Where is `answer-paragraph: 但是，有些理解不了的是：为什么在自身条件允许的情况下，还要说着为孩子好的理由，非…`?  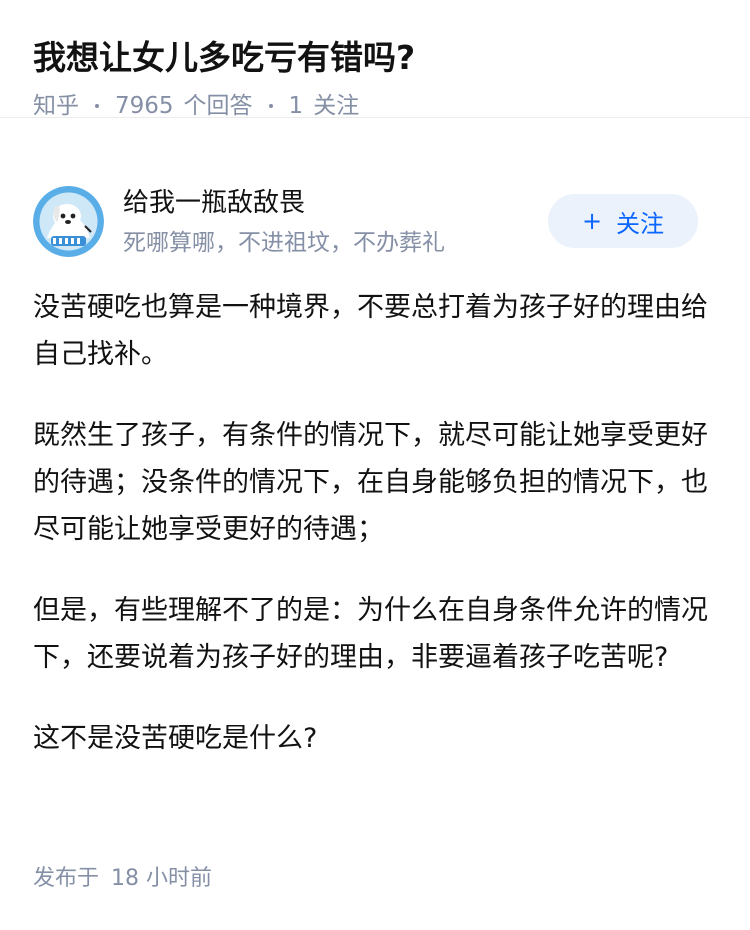
answer-paragraph: 但是，有些理解不了的是：为什么在自身条件允许的情况下，还要说着为孩子好的理由，非… is located at coordinates (370, 634).